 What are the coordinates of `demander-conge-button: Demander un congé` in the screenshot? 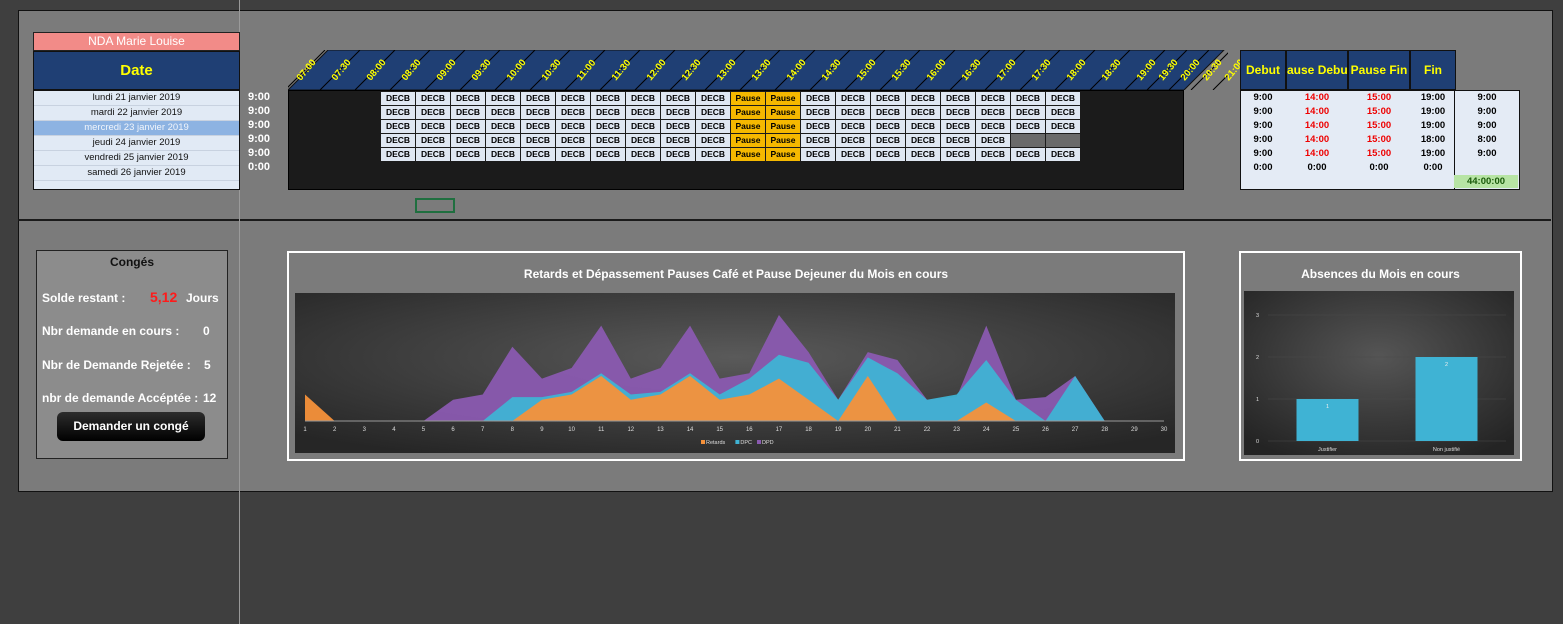 It's located at (131, 426).